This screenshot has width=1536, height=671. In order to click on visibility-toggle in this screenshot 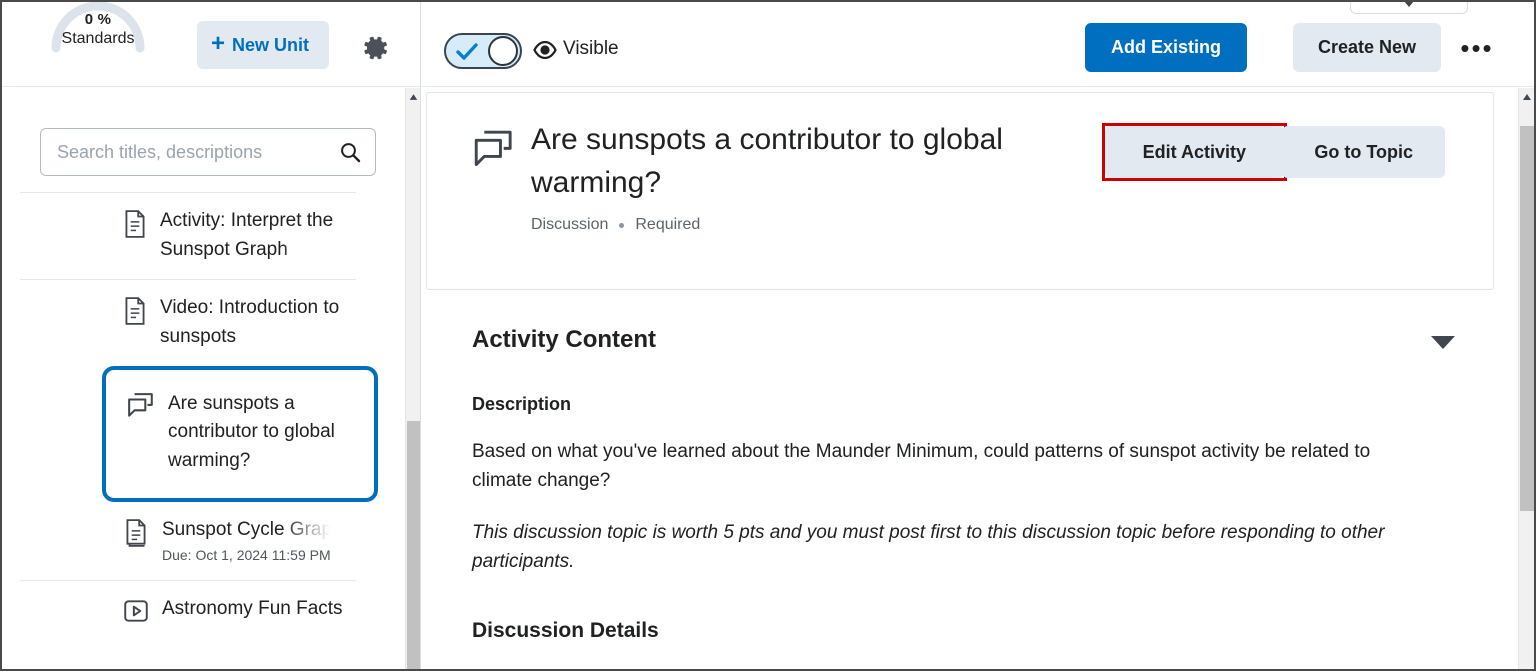, I will do `click(483, 51)`.